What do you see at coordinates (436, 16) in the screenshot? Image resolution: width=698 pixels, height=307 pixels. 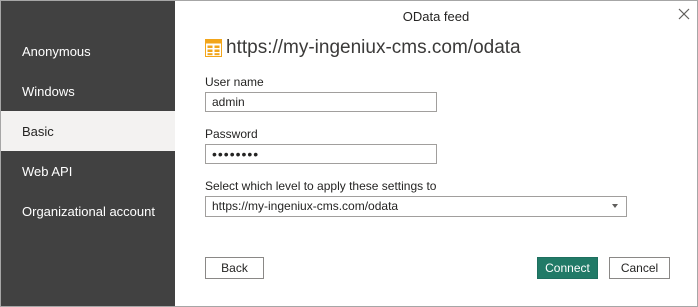 I see `dialog-title: OData feed` at bounding box center [436, 16].